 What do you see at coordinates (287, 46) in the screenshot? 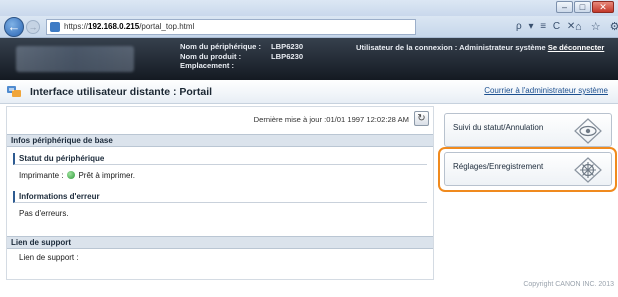
I see `device-name-value: LBP6230` at bounding box center [287, 46].